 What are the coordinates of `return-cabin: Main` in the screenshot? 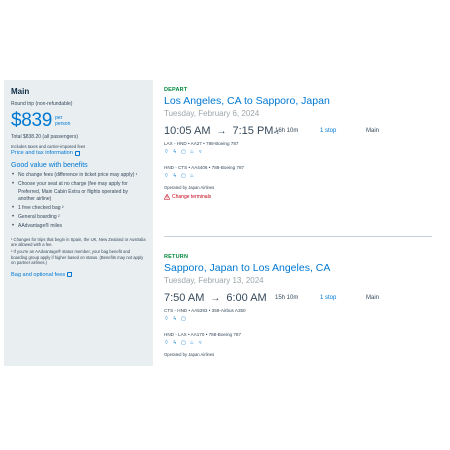 It's located at (373, 298).